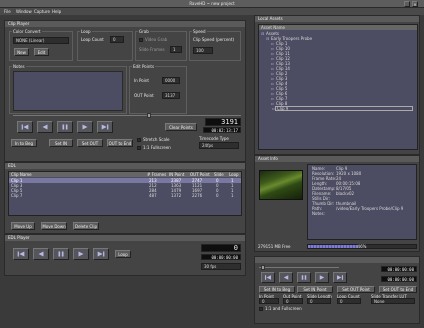 The width and height of the screenshot is (424, 328). I want to click on out-point-label: OUT Point, so click(144, 95).